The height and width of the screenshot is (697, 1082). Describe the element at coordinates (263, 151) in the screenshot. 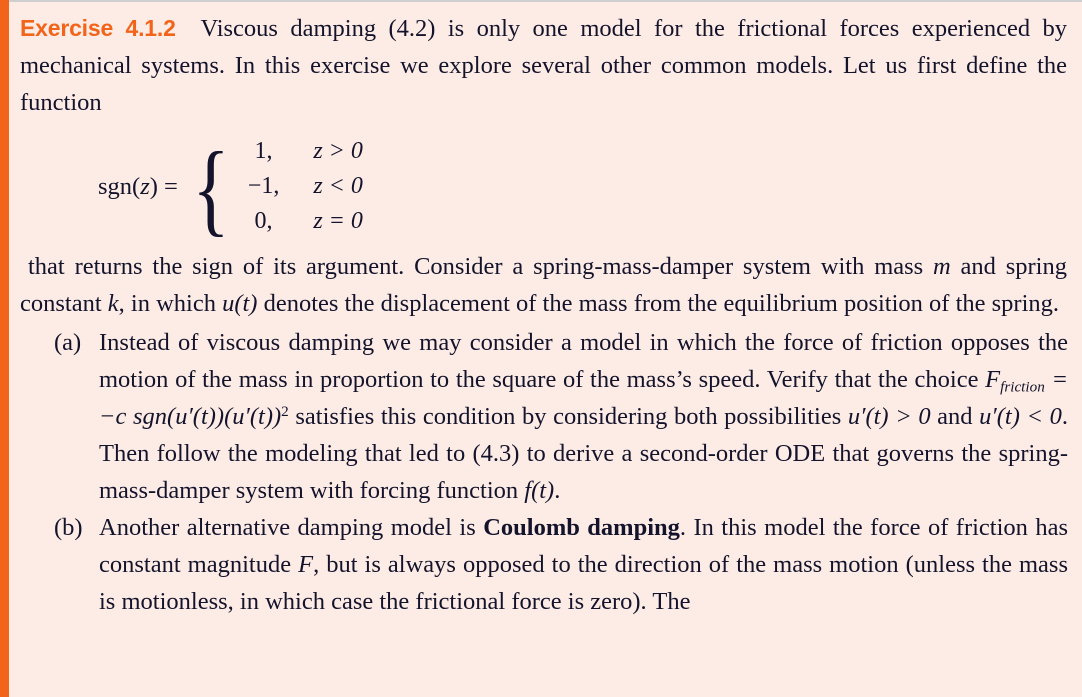

I see `case-value: 1,` at that location.